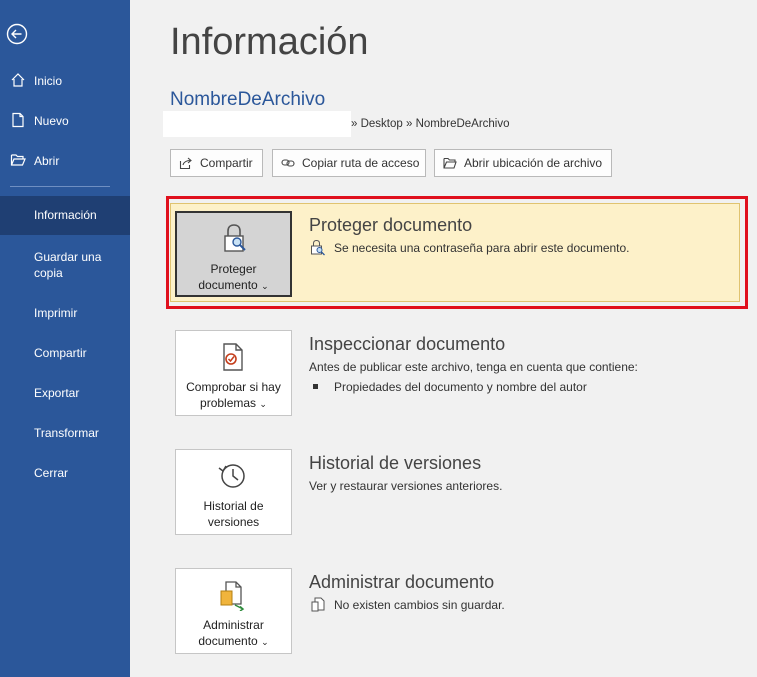 The width and height of the screenshot is (757, 677). I want to click on sidebar-item-cerrar: Cerrar, so click(65, 472).